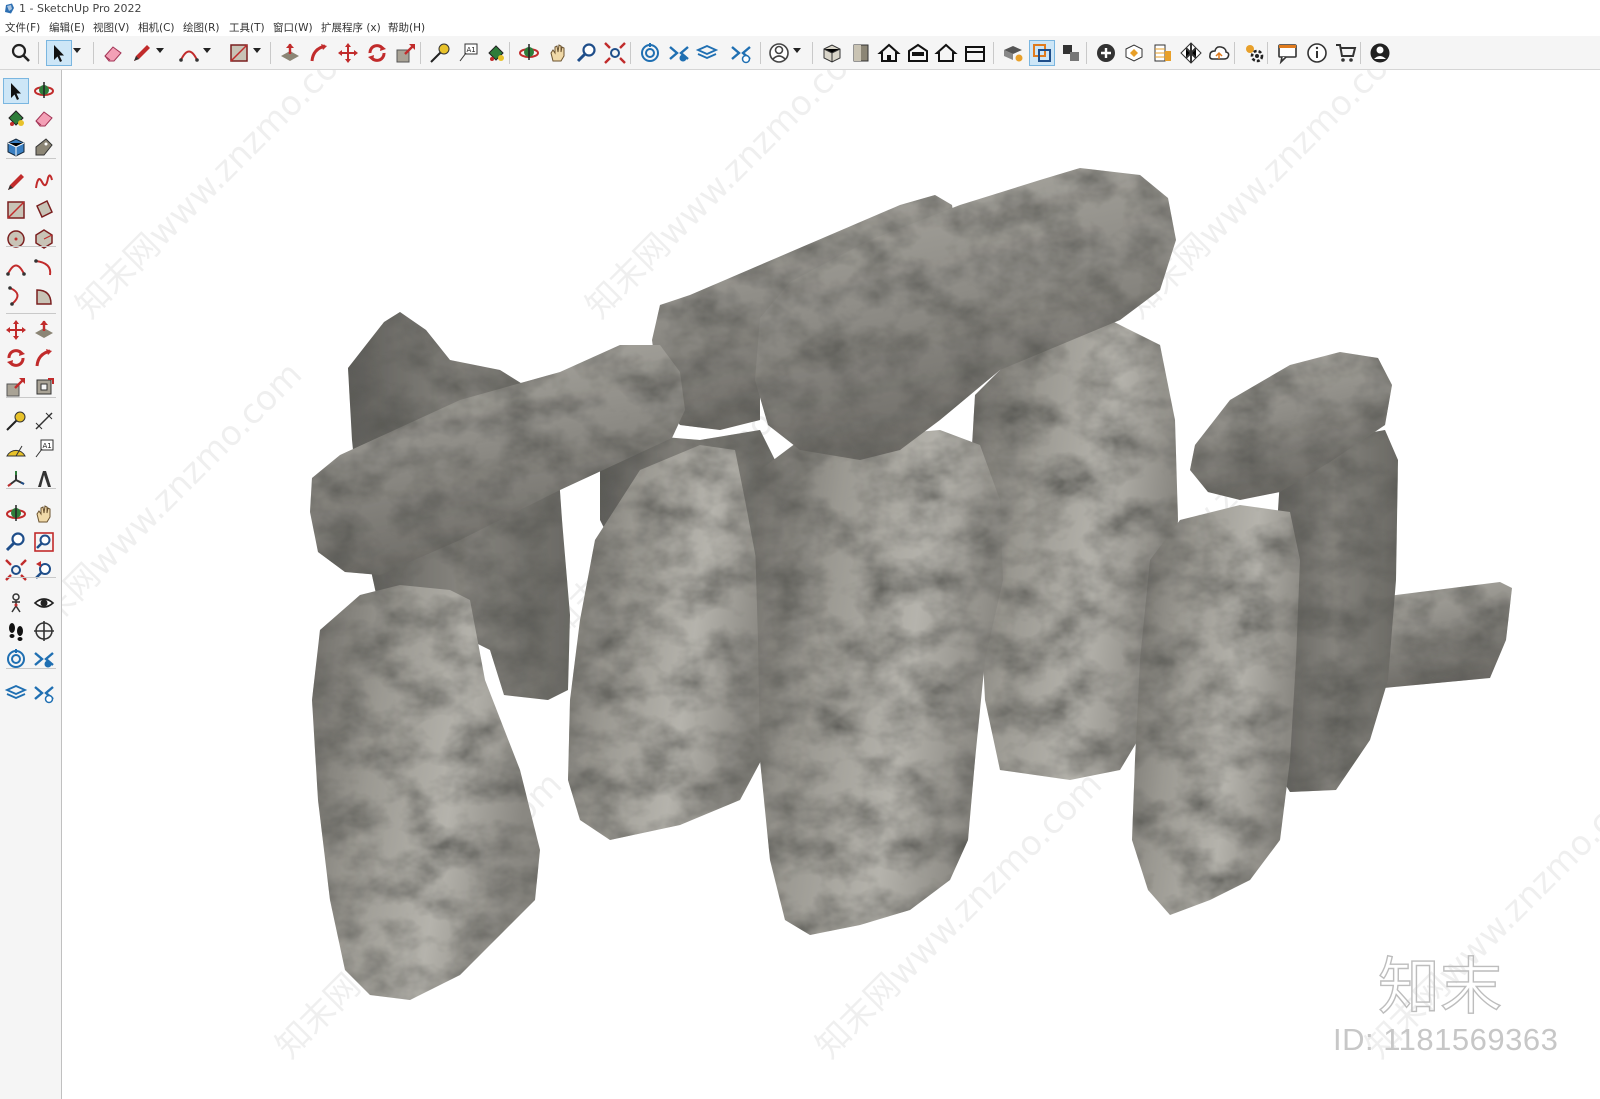 Image resolution: width=1600 pixels, height=1099 pixels. Describe the element at coordinates (44, 693) in the screenshot. I see `sidebar-extension-manager-button` at that location.